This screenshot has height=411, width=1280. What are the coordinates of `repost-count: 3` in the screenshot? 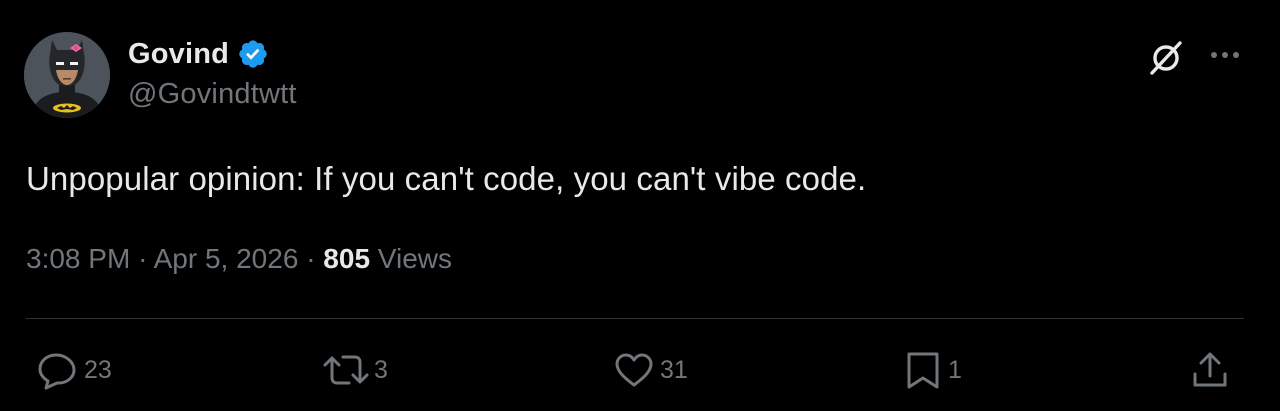 It's located at (381, 369).